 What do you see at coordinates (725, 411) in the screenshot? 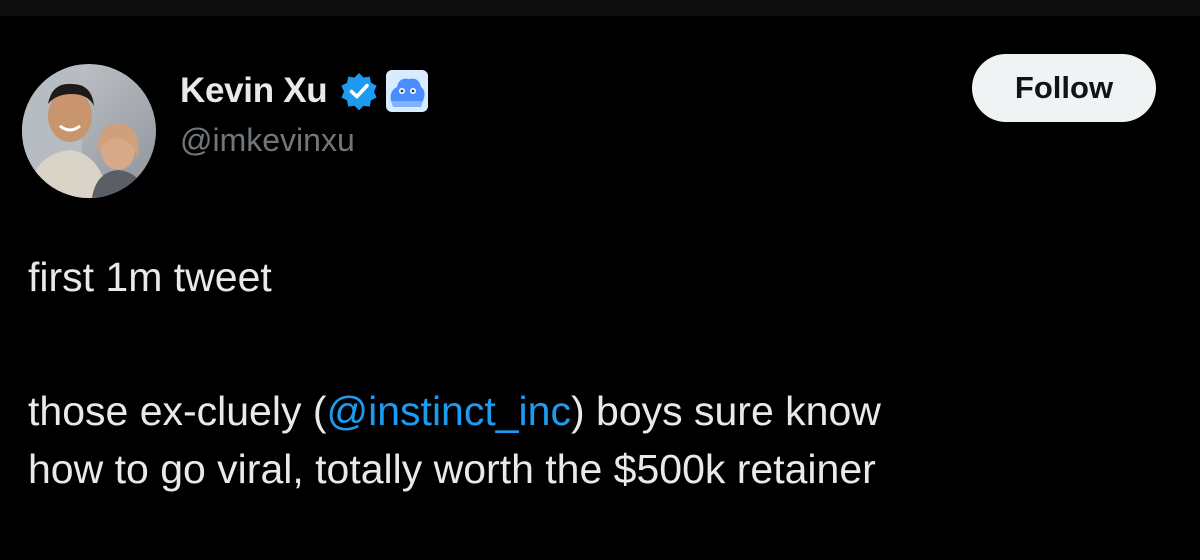
I see `tweet-text-segment: ) boys sure know` at bounding box center [725, 411].